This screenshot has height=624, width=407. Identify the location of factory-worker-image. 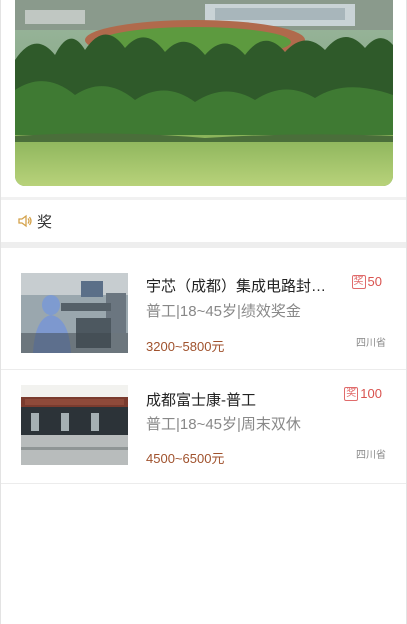
(74, 313).